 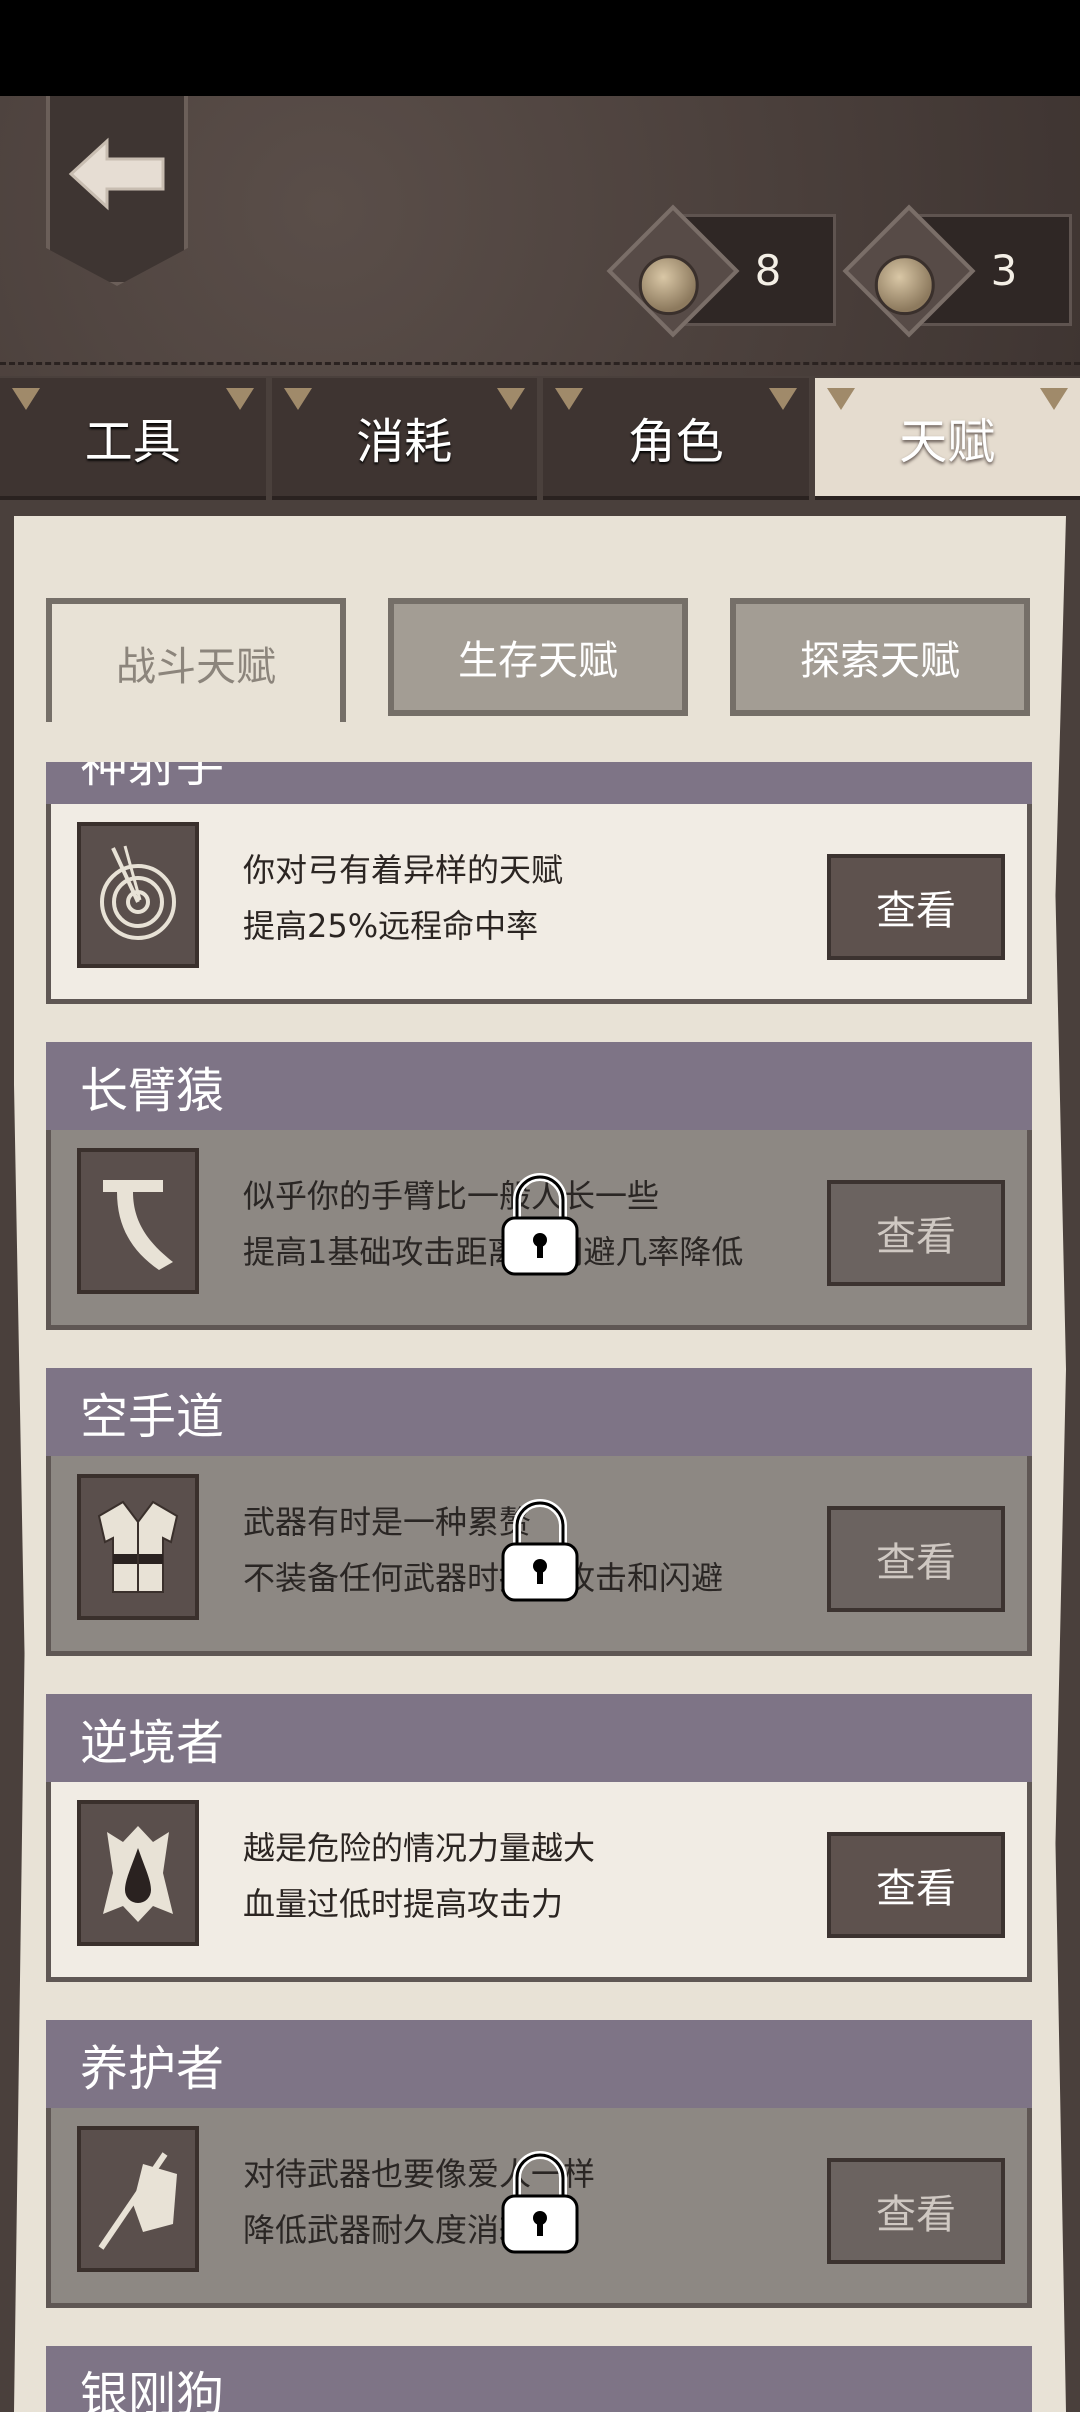 What do you see at coordinates (880, 661) in the screenshot?
I see `subtab-label: 探索天赋` at bounding box center [880, 661].